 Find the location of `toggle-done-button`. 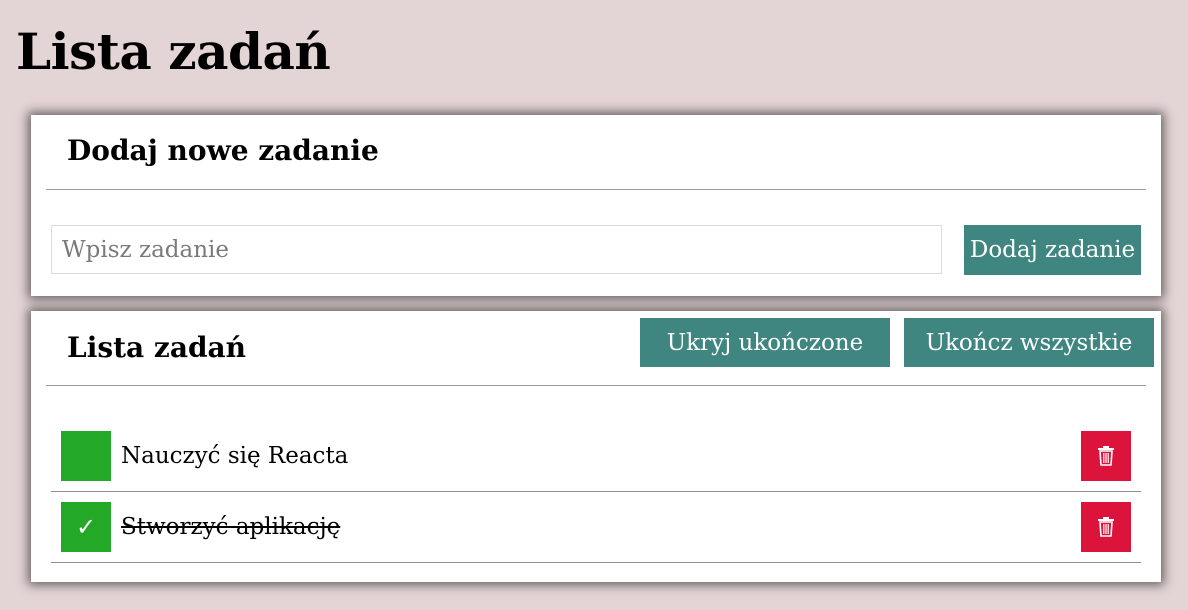

toggle-done-button is located at coordinates (86, 456).